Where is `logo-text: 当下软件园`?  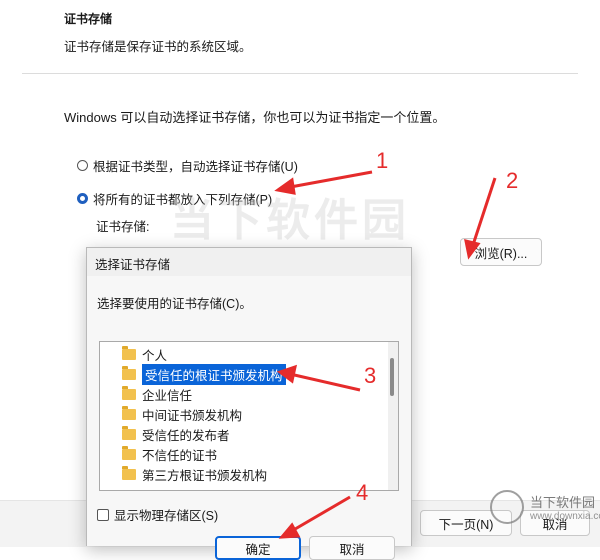 logo-text: 当下软件园 is located at coordinates (563, 502).